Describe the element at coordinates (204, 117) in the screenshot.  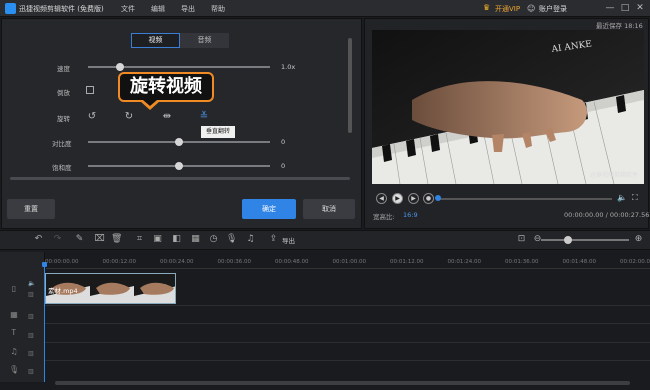
I see `flip-vertical-icon: ≚` at that location.